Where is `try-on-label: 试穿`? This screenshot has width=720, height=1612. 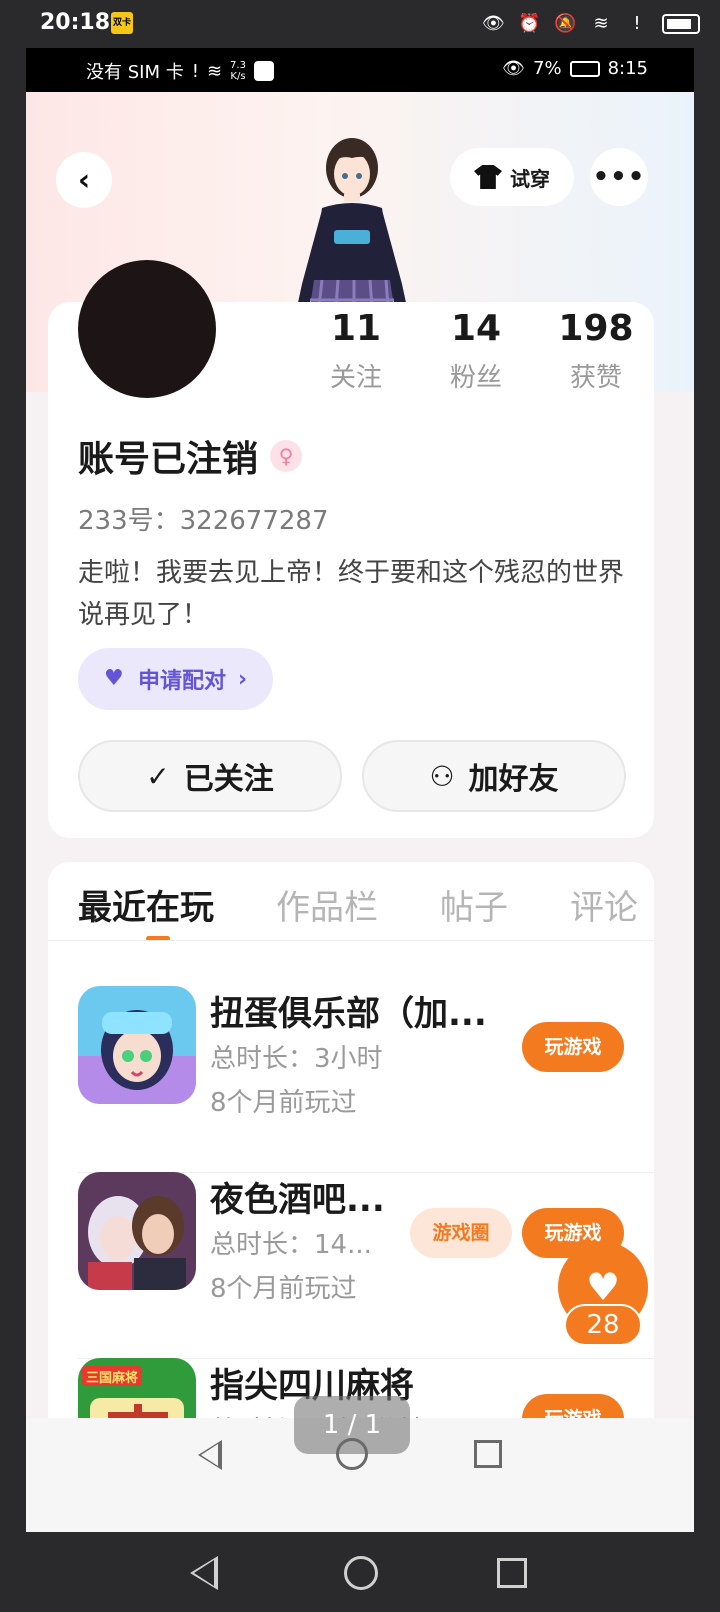
try-on-label: 试穿 is located at coordinates (530, 178).